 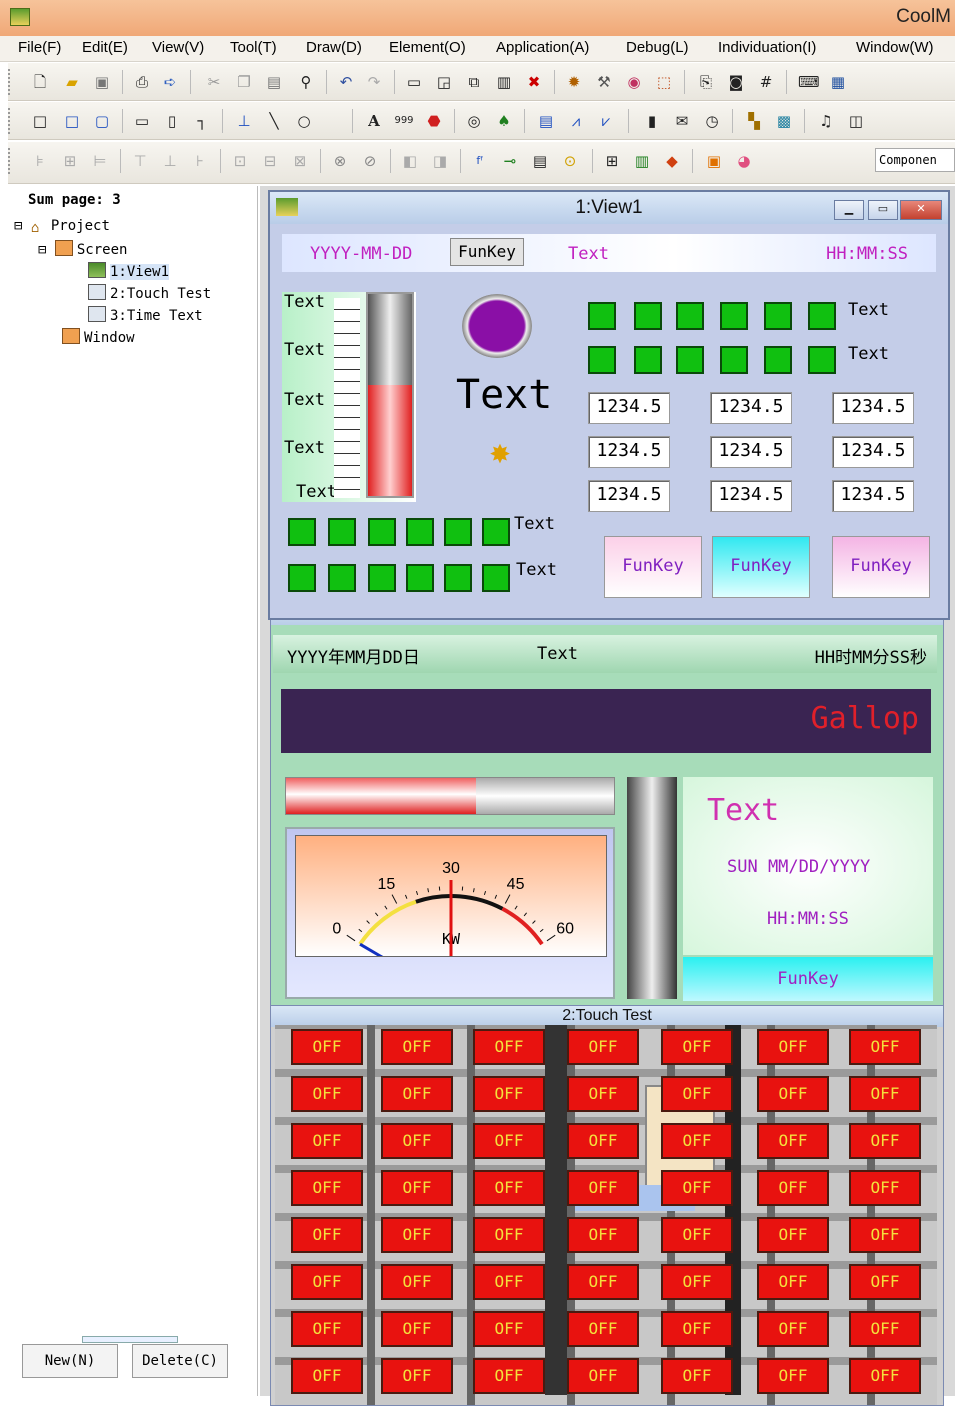 I want to click on minimize-button: ▁, so click(x=849, y=210).